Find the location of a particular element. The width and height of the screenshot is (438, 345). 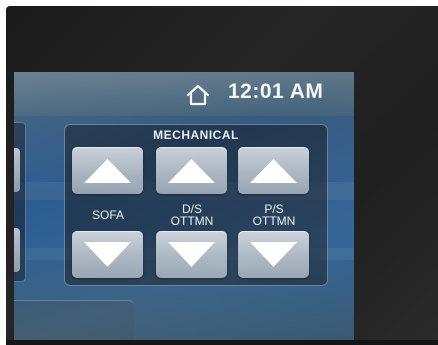

ds-ottmn-label: D/S OTTMN is located at coordinates (192, 215).